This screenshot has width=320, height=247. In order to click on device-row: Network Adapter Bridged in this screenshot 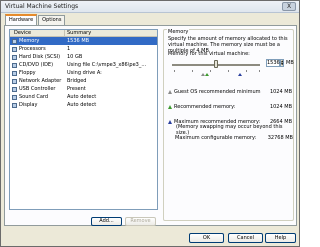, I will do `click(83, 81)`.